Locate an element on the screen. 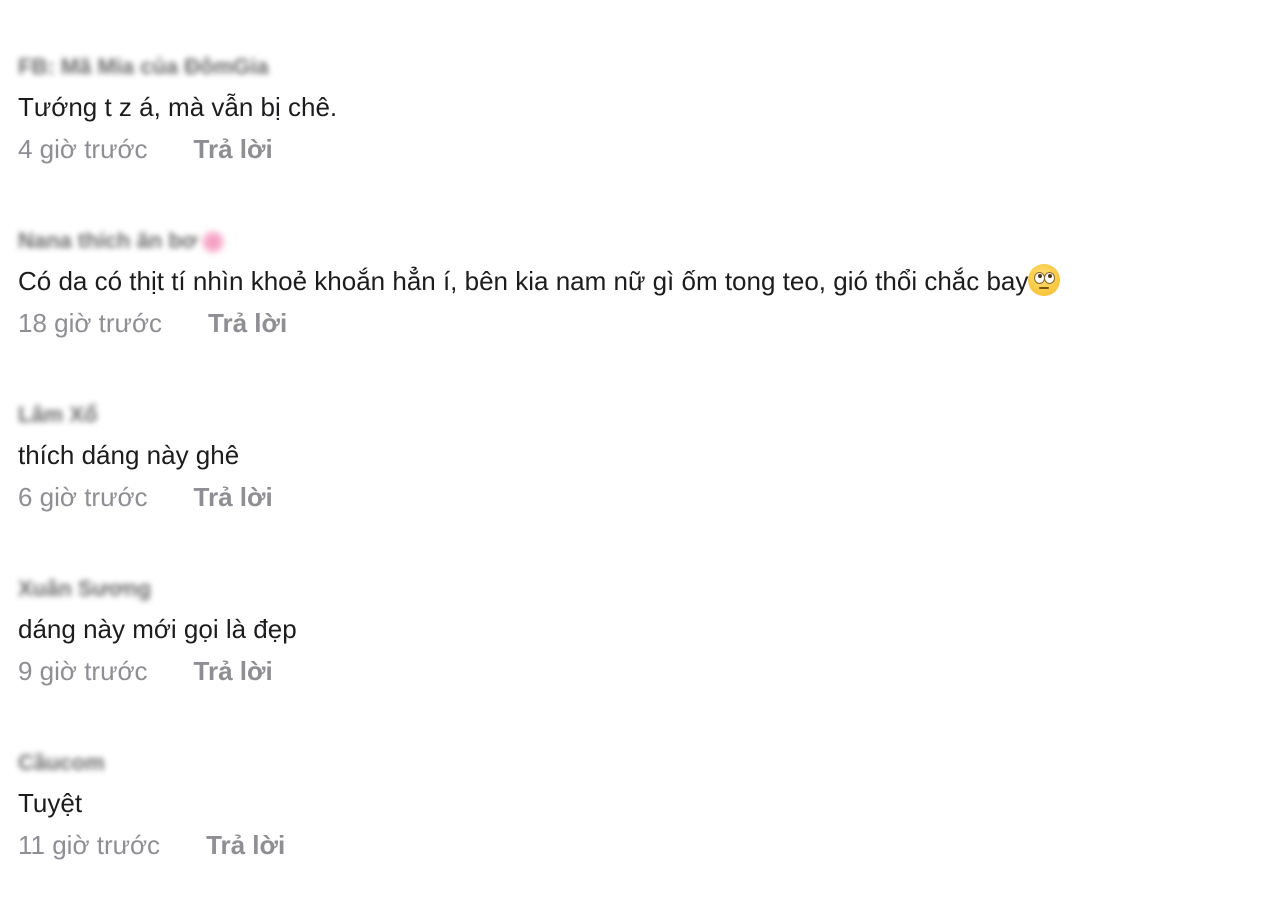  comment-author: Nana thích ăn bơ is located at coordinates (122, 241).